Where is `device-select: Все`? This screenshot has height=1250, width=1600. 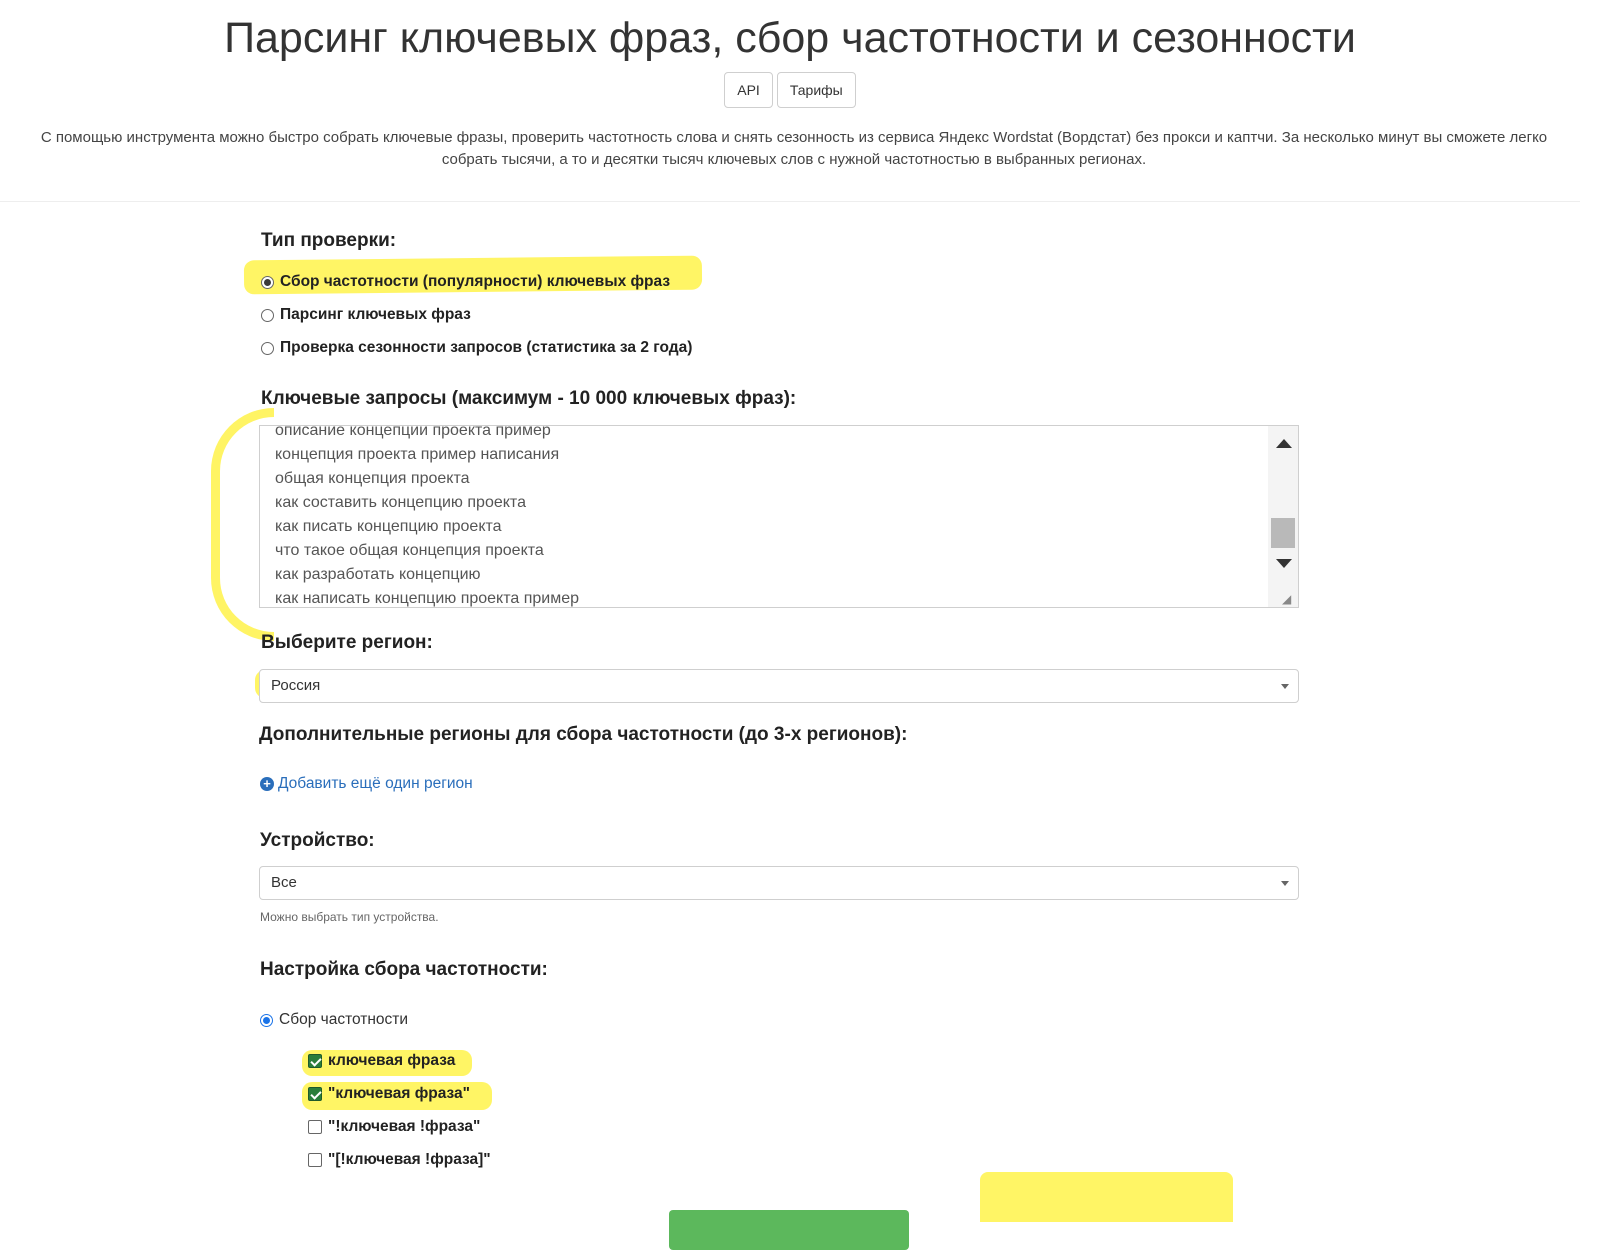 device-select: Все is located at coordinates (779, 883).